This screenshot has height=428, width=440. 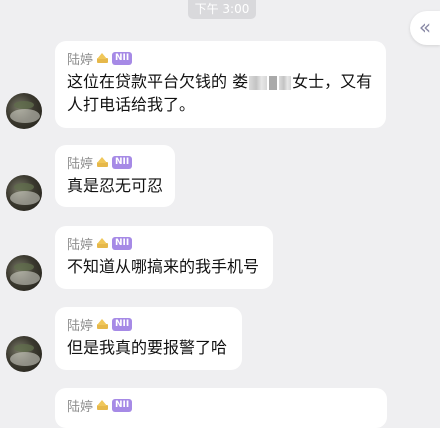 I want to click on message-bubble: 陆婷 NII 真是忍无可忍, so click(x=115, y=176).